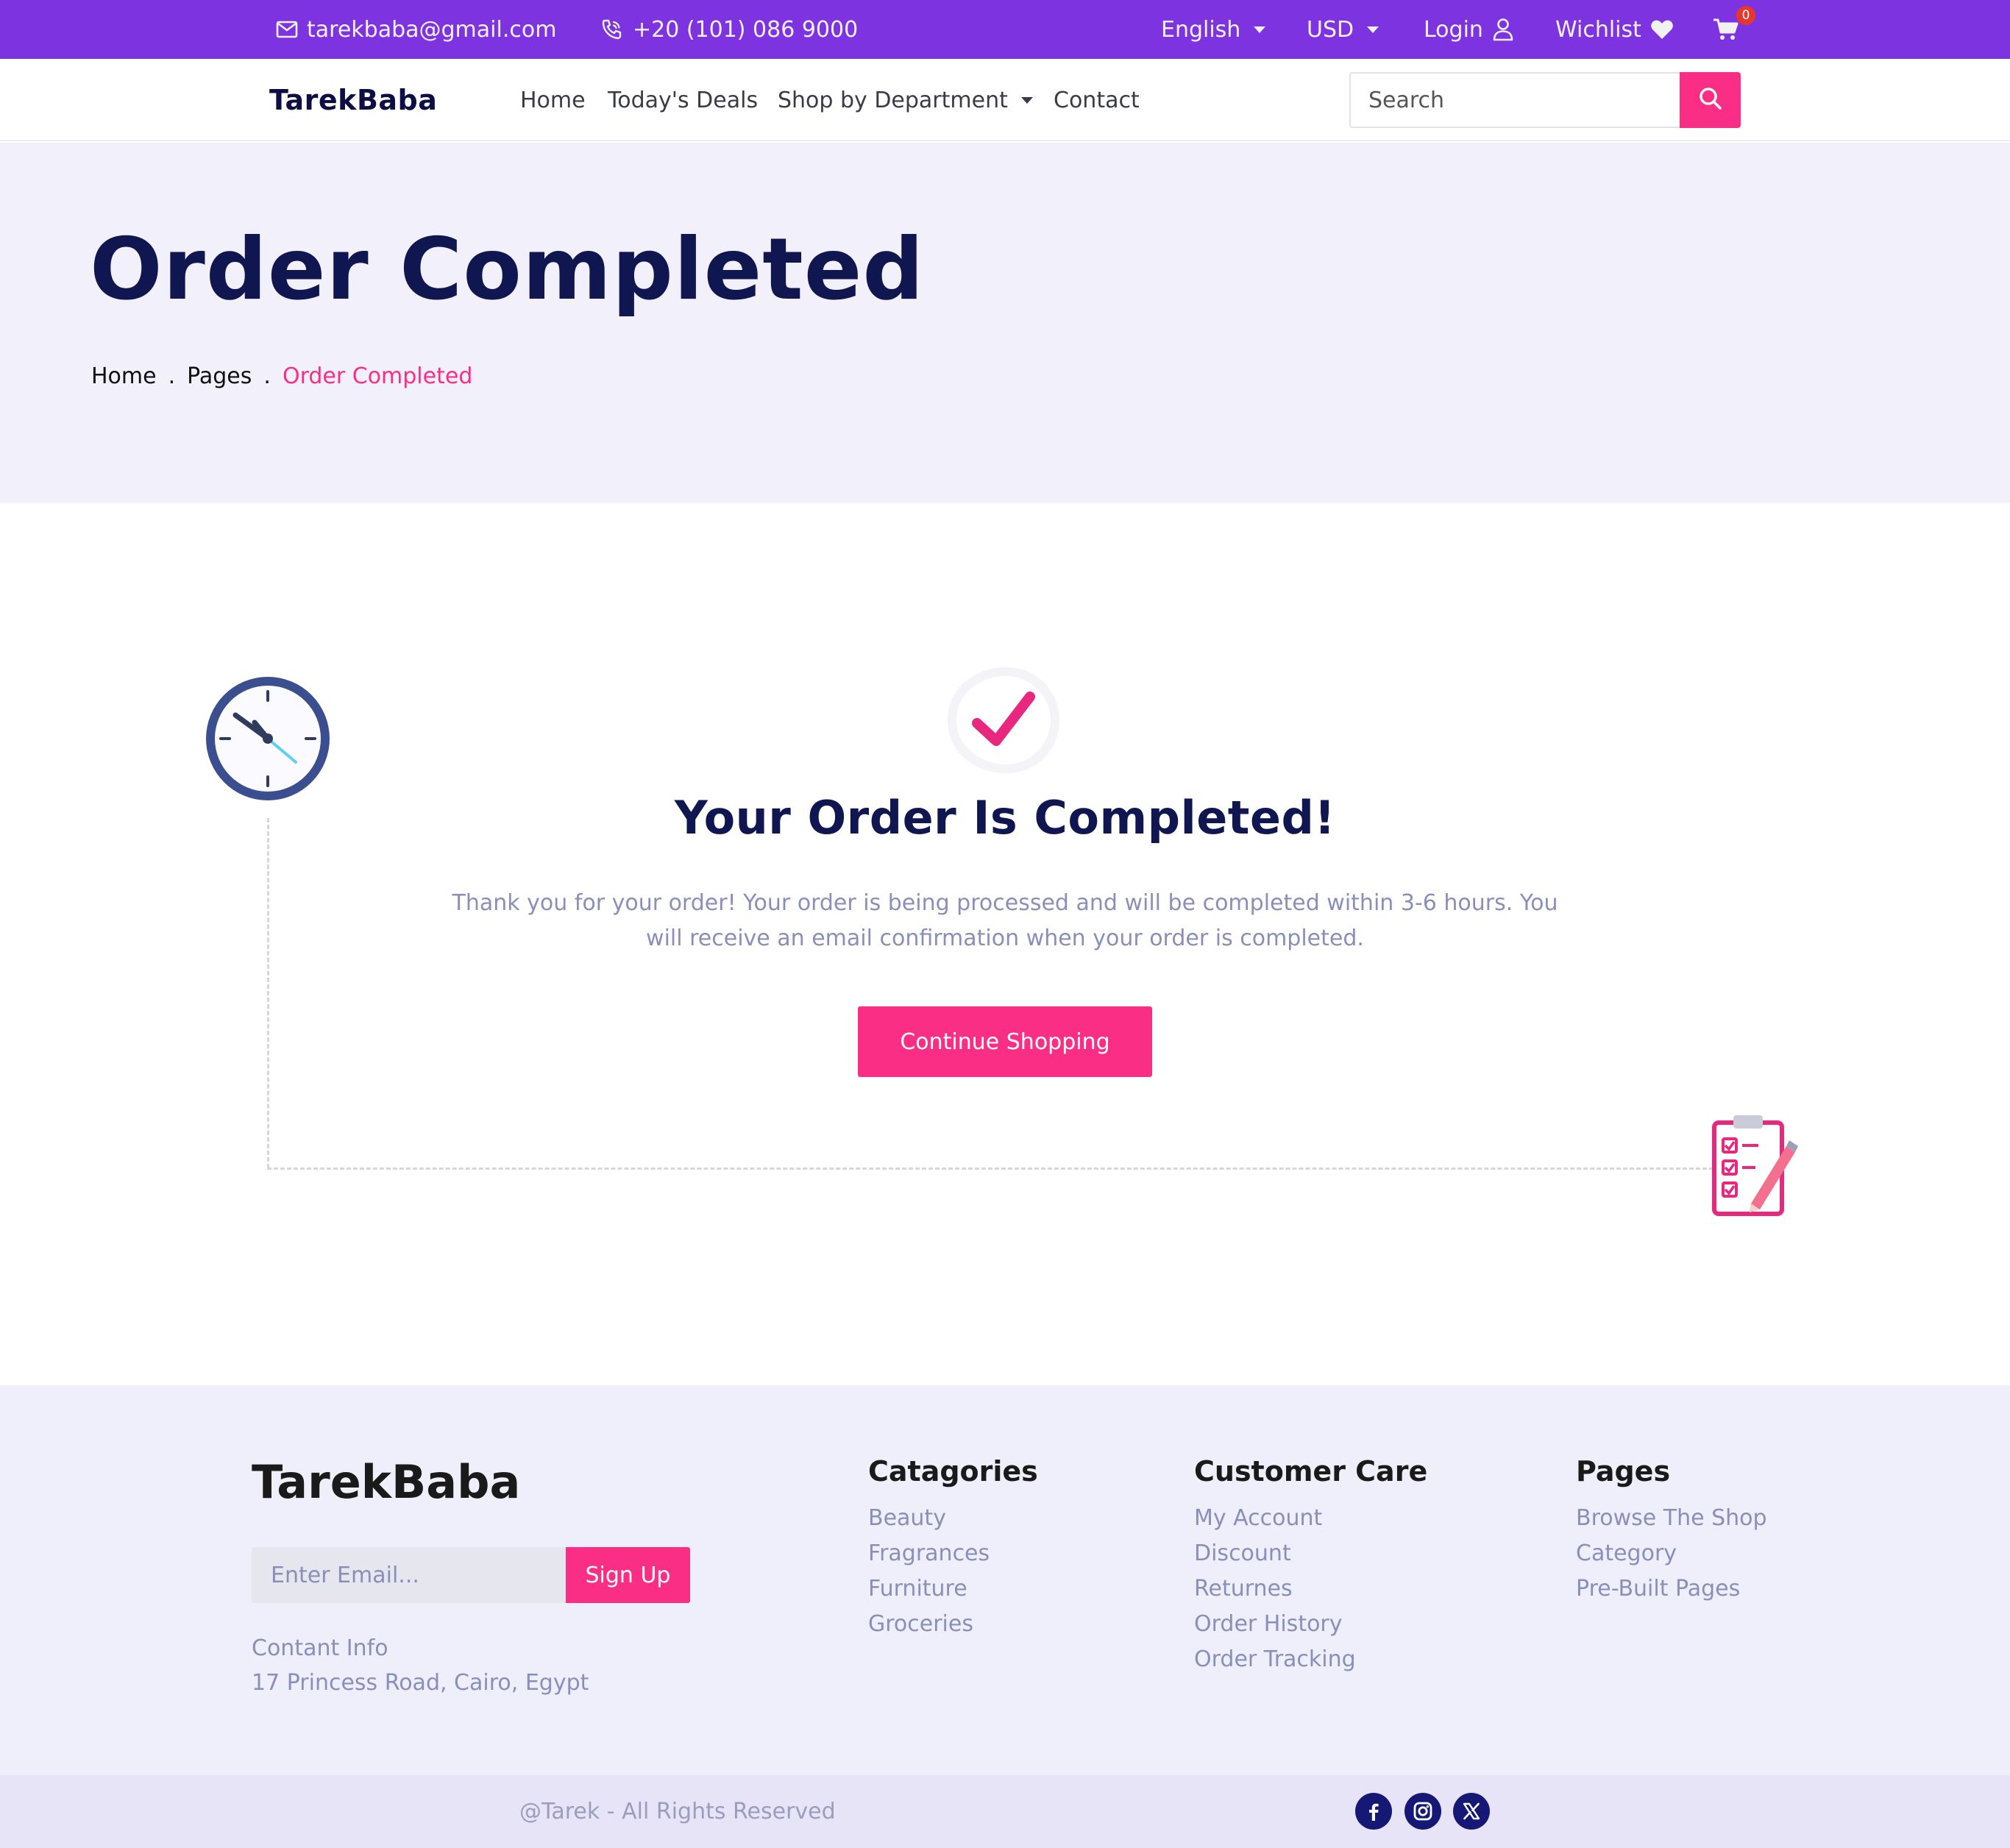 The image size is (2010, 1848). I want to click on facebook-icon, so click(1373, 1811).